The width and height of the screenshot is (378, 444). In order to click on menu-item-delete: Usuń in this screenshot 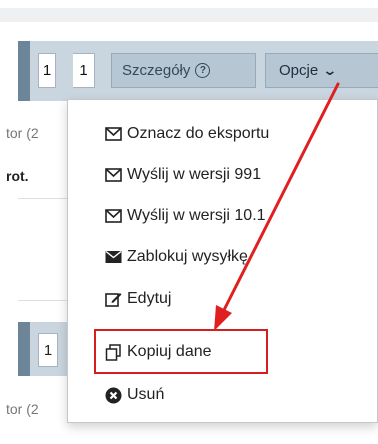, I will do `click(134, 395)`.